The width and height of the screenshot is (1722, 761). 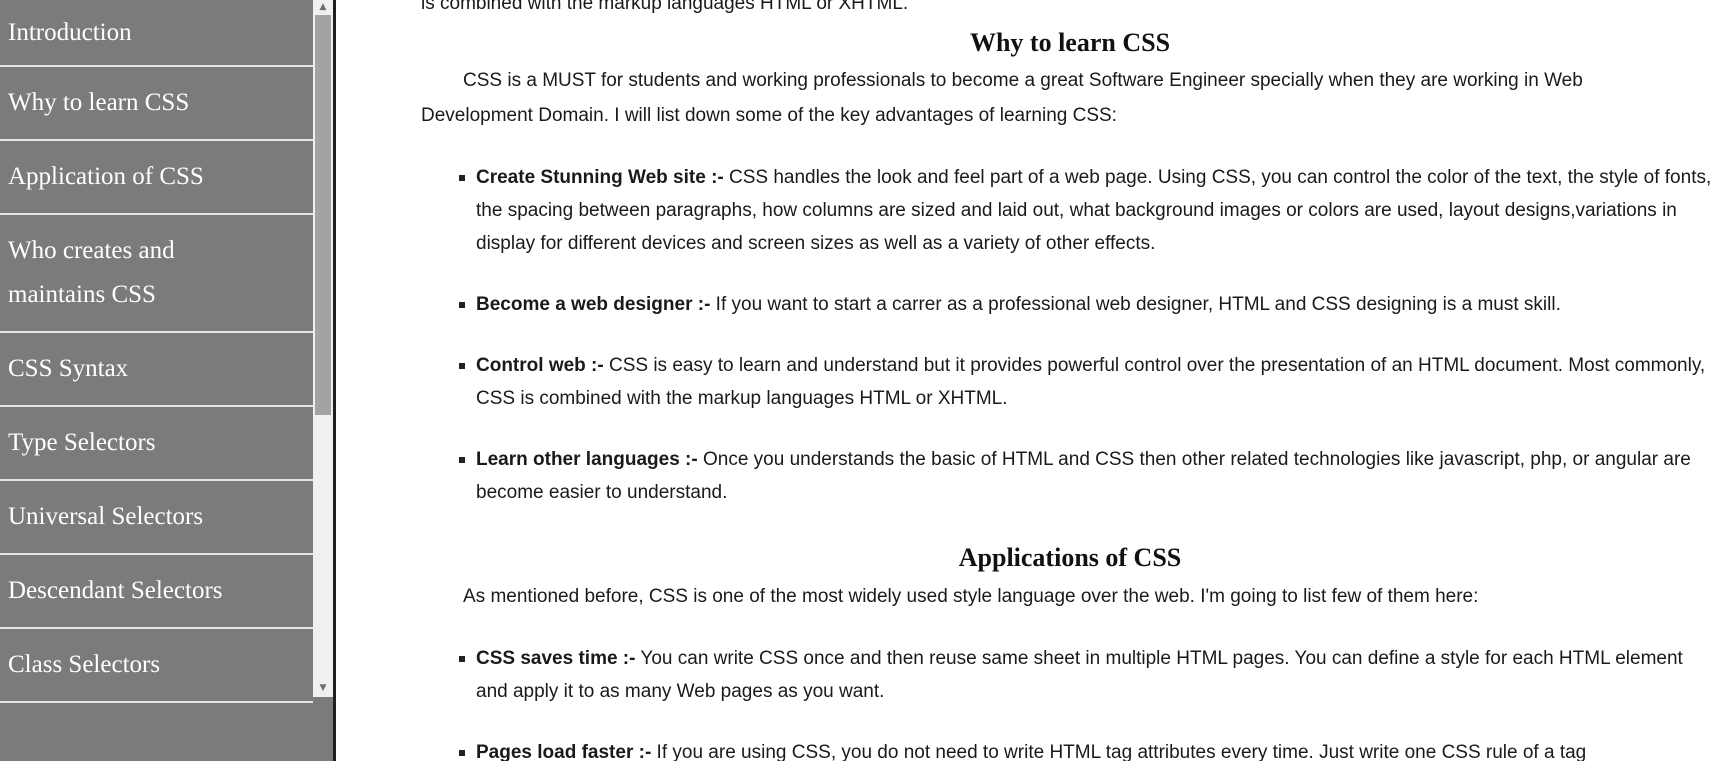 What do you see at coordinates (600, 177) in the screenshot?
I see `list-item-term: Create Stunning Web site :-` at bounding box center [600, 177].